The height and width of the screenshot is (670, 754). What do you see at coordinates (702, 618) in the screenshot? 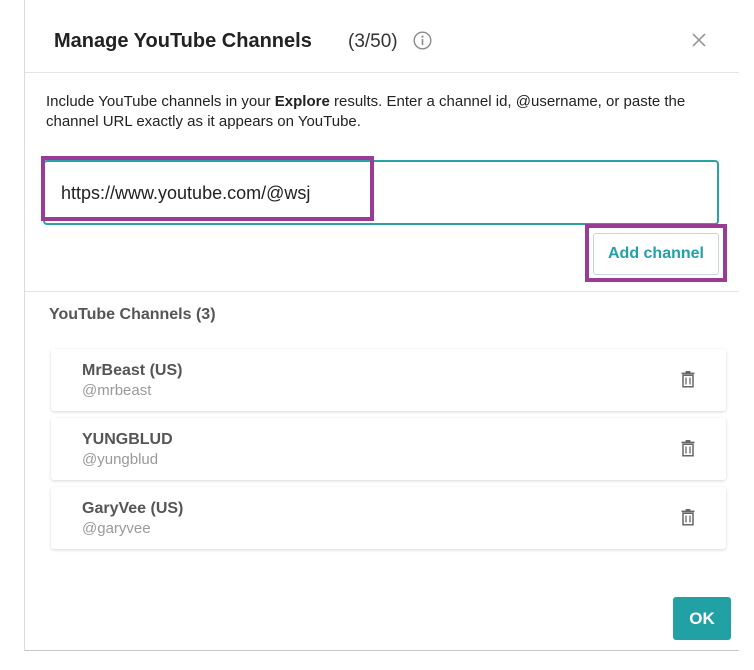
I see `ok-button: OK` at bounding box center [702, 618].